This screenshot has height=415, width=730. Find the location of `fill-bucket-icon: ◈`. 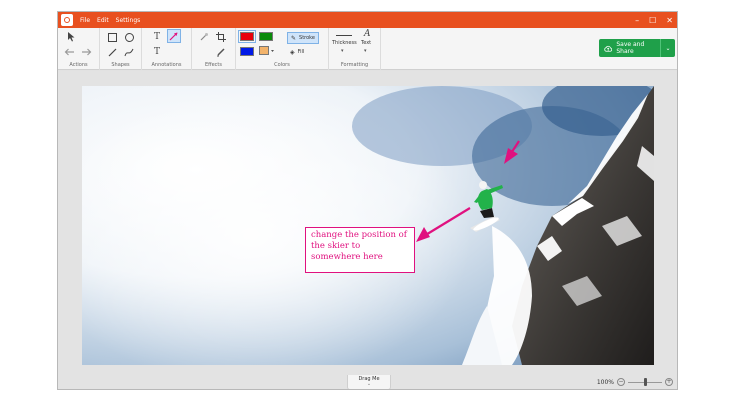

fill-bucket-icon: ◈ is located at coordinates (292, 52).